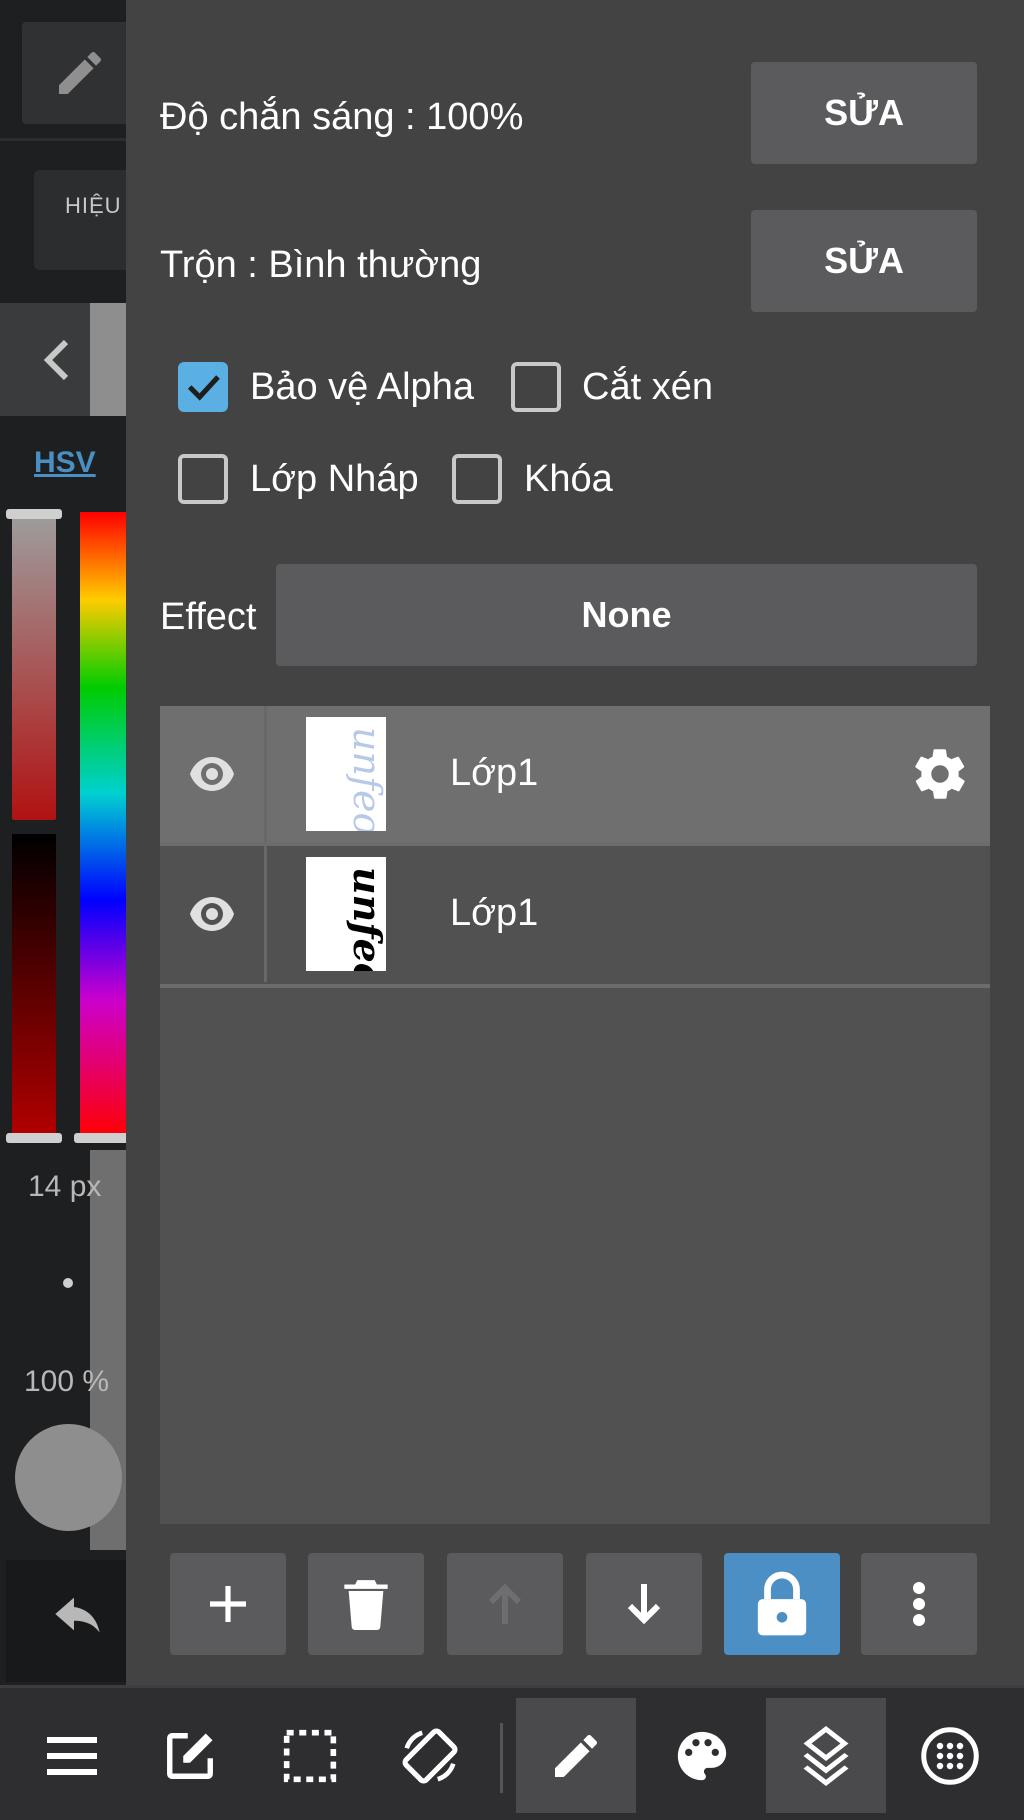  What do you see at coordinates (67, 1381) in the screenshot?
I see `brush-opacity-value: 100 %` at bounding box center [67, 1381].